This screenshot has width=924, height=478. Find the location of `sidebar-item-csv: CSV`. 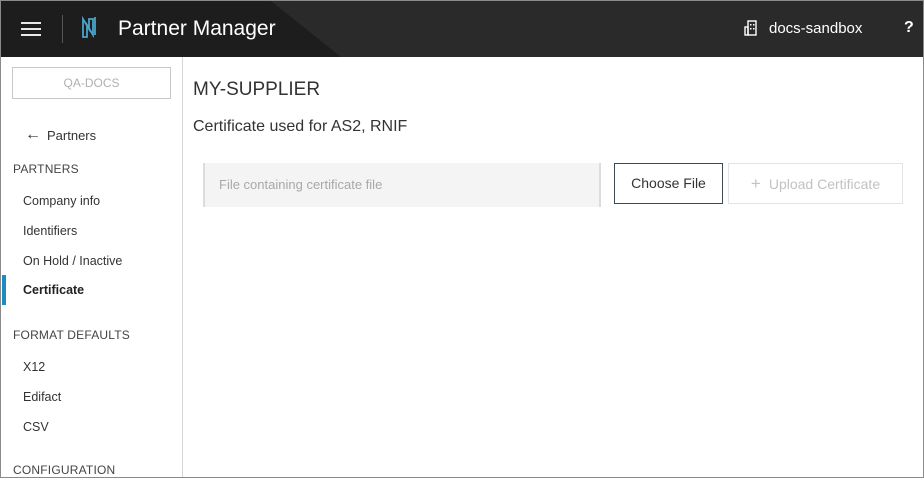

sidebar-item-csv: CSV is located at coordinates (36, 427).